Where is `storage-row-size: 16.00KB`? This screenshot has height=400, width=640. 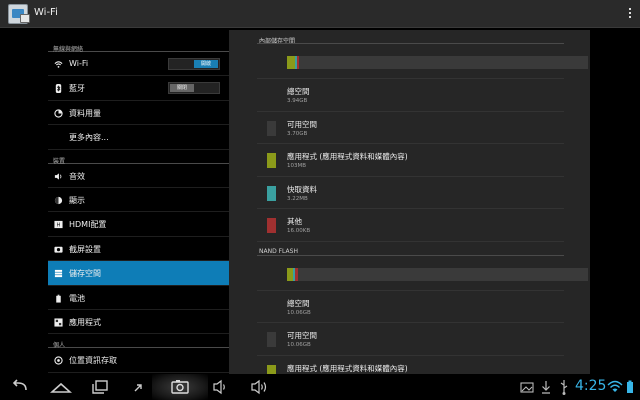
storage-row-size: 16.00KB is located at coordinates (299, 231).